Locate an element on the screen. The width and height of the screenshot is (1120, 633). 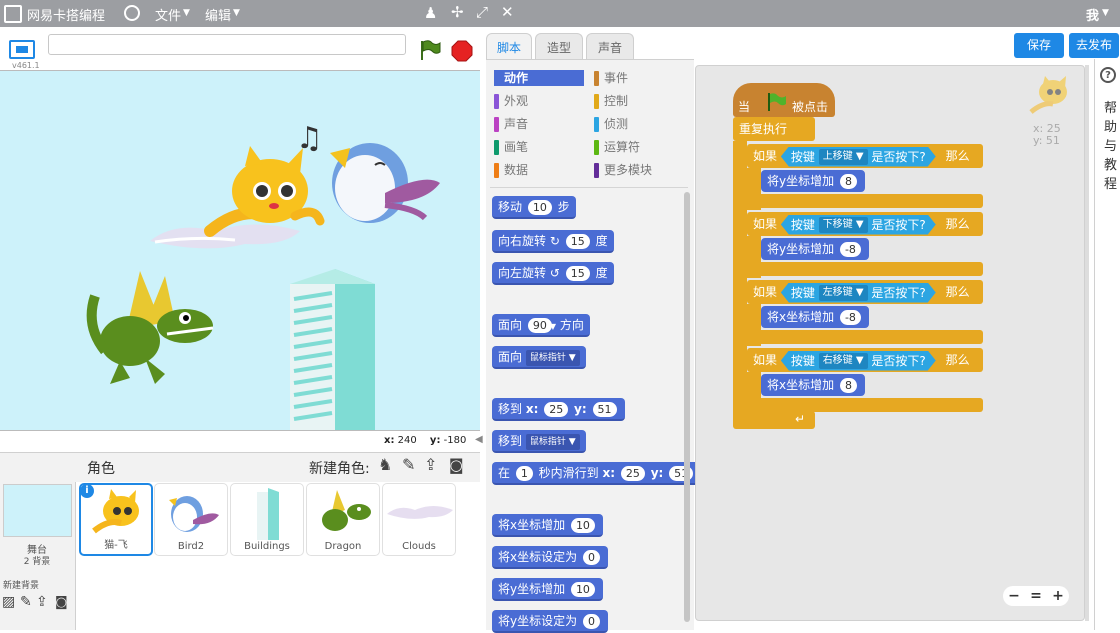
zoom-in-icon: + is located at coordinates (1058, 596).